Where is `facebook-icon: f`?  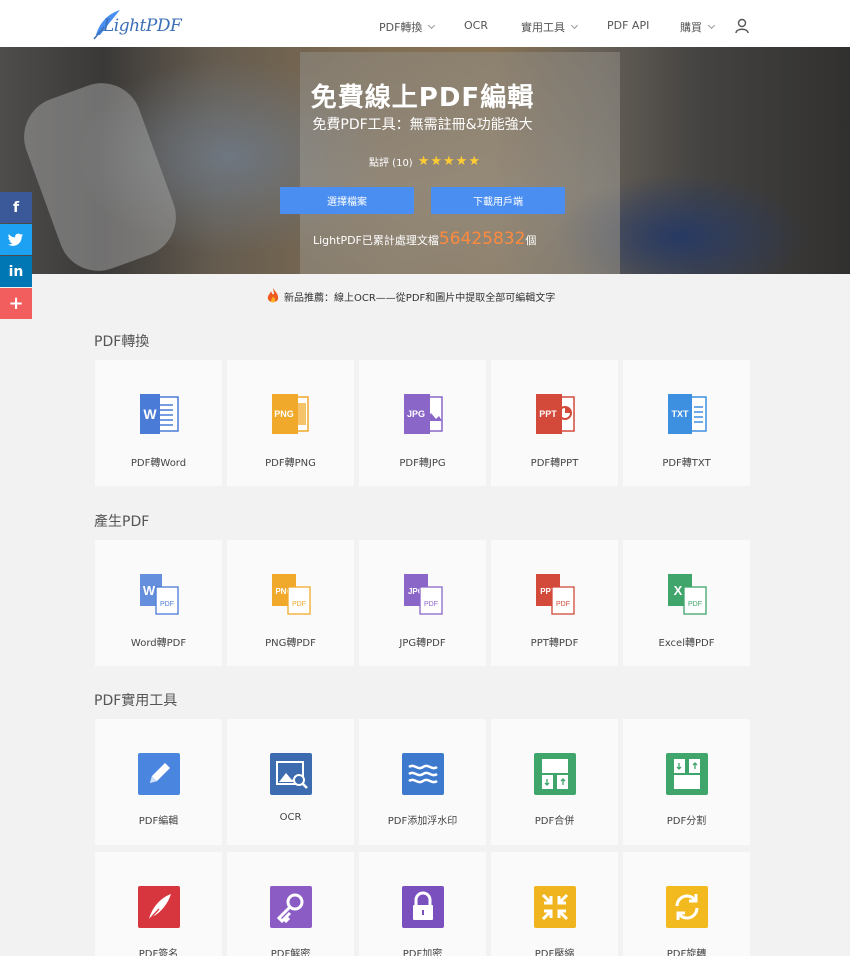 facebook-icon: f is located at coordinates (16, 207).